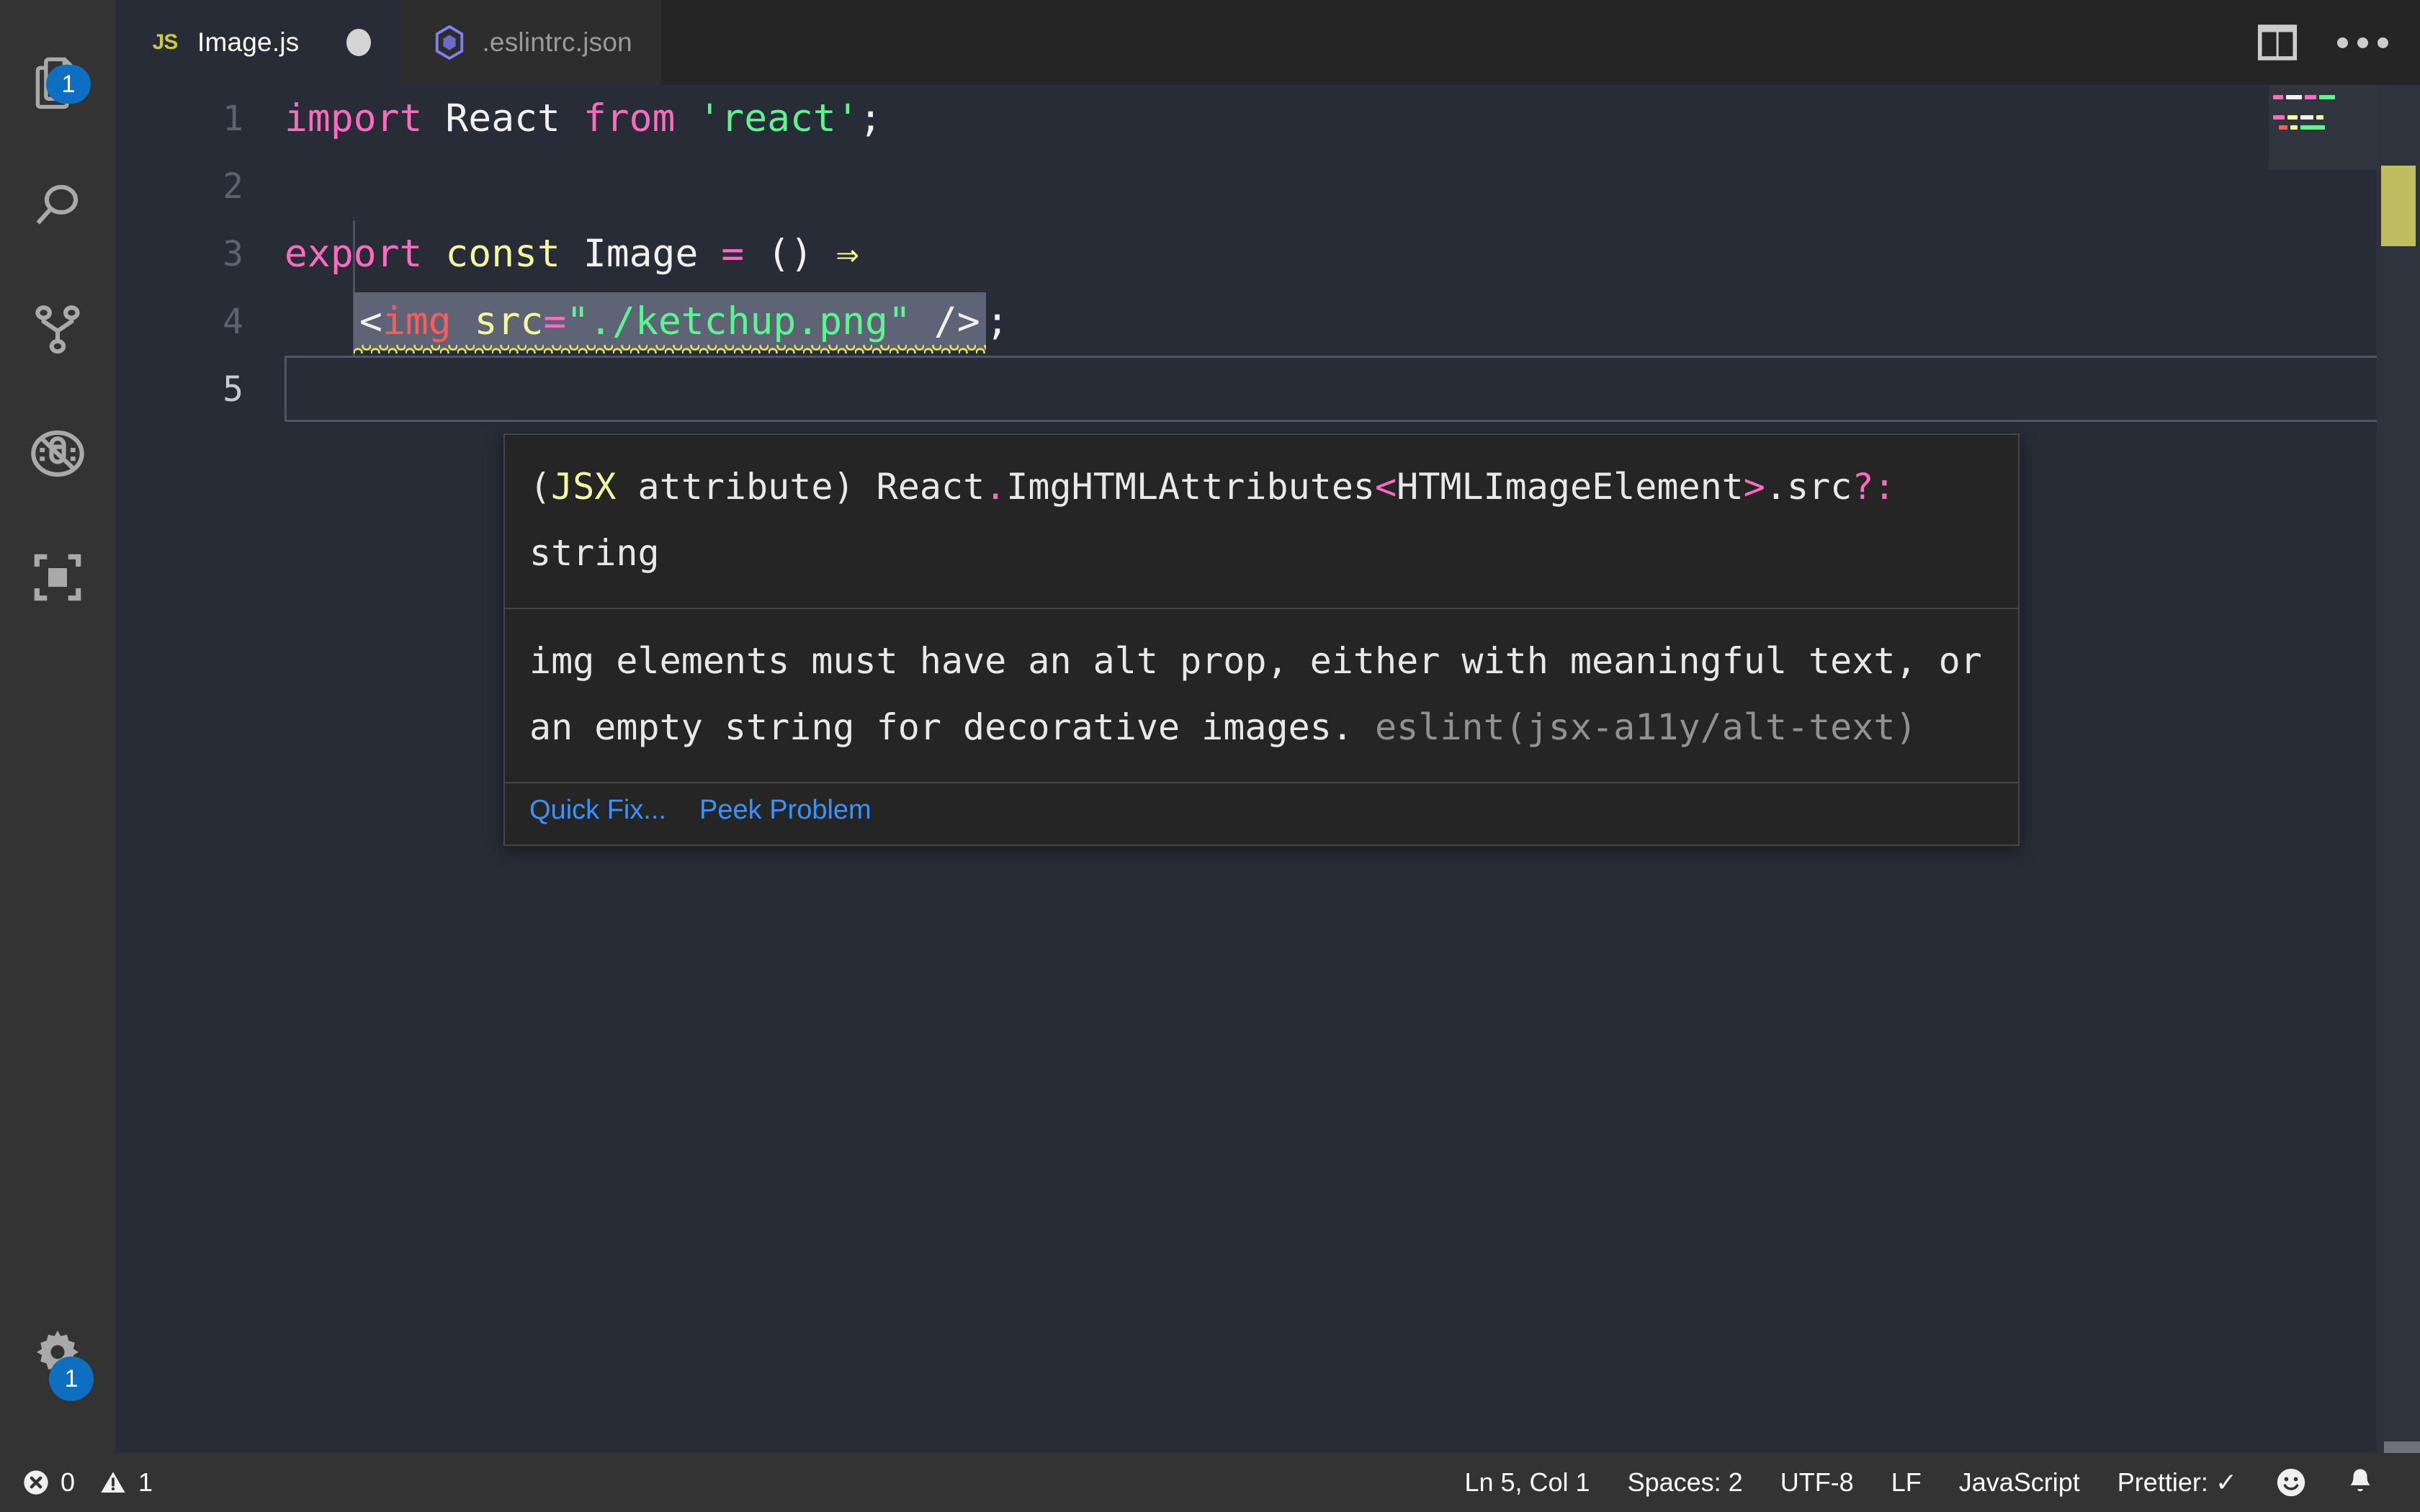 This screenshot has height=1512, width=2420. I want to click on sidebar-item-source-control, so click(57, 330).